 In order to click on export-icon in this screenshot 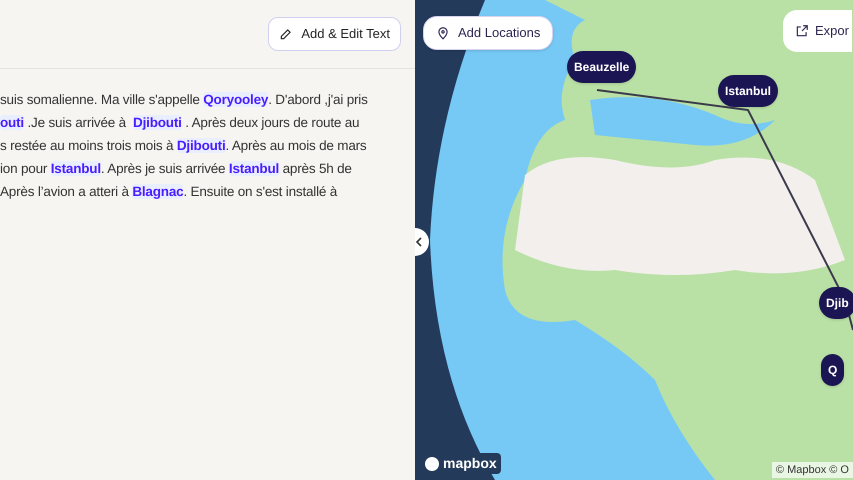, I will do `click(802, 31)`.